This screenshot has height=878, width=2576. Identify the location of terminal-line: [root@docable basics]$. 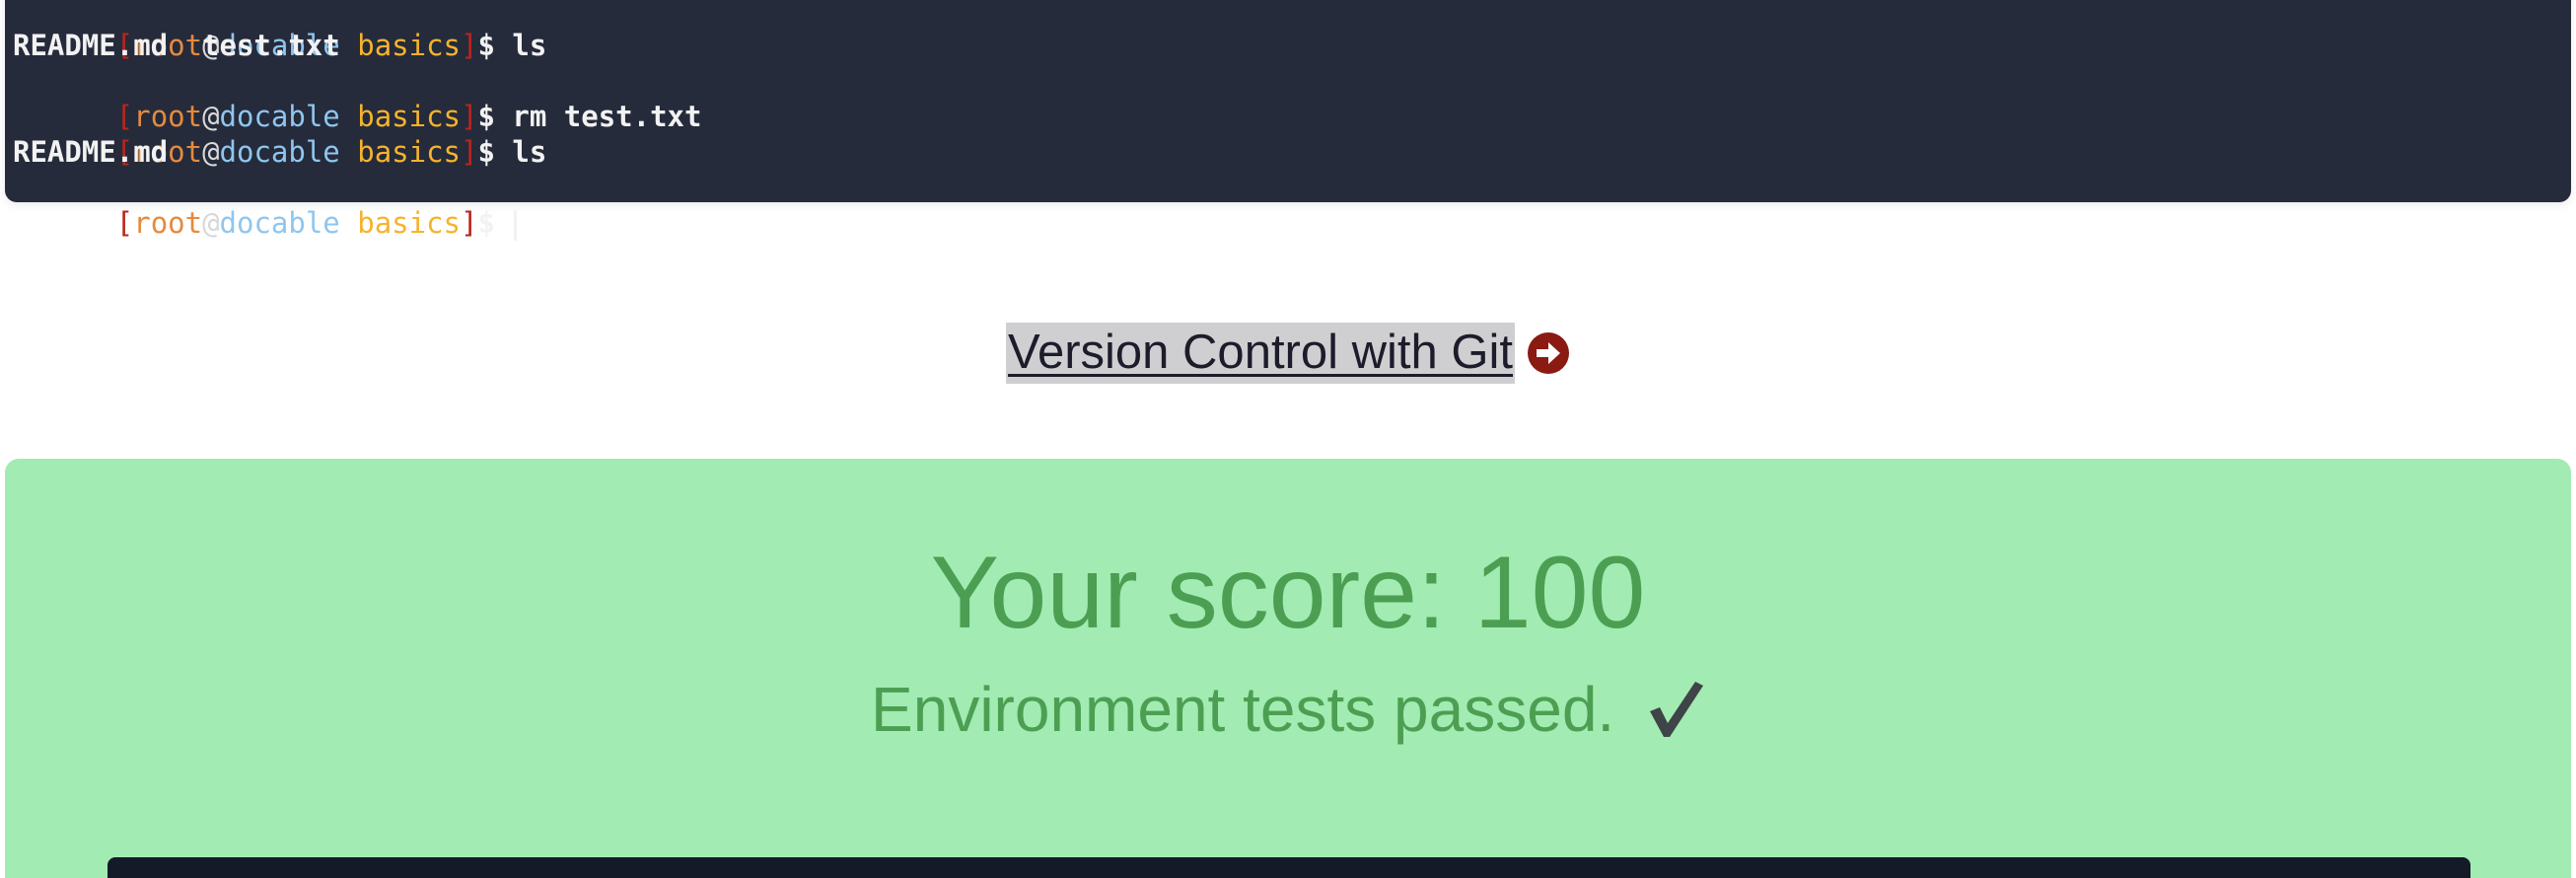
(1292, 205).